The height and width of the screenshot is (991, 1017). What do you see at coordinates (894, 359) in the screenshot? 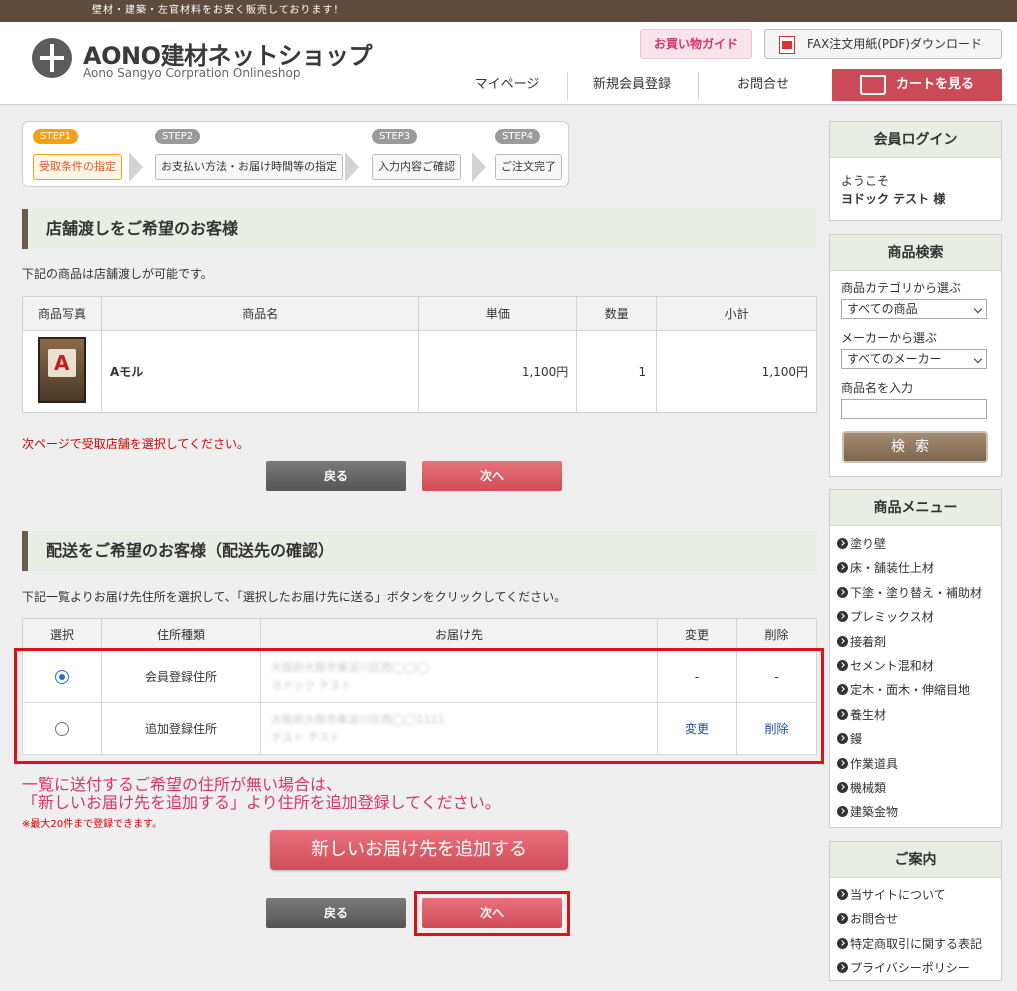
I see `maker-select-value: すべてのメーカー` at bounding box center [894, 359].